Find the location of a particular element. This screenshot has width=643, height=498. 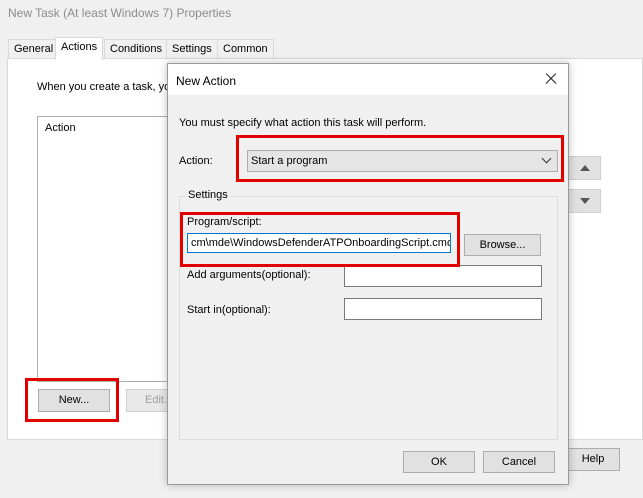

chevron-down-icon is located at coordinates (546, 158).